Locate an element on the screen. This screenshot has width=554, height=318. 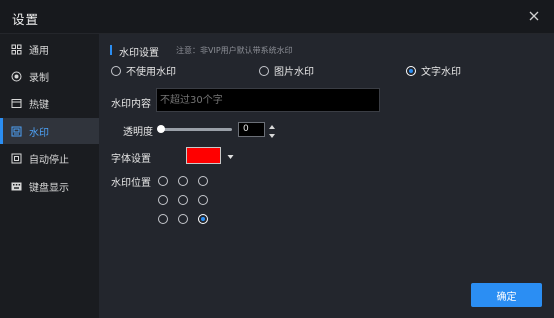
watermark-icon is located at coordinates (16, 131).